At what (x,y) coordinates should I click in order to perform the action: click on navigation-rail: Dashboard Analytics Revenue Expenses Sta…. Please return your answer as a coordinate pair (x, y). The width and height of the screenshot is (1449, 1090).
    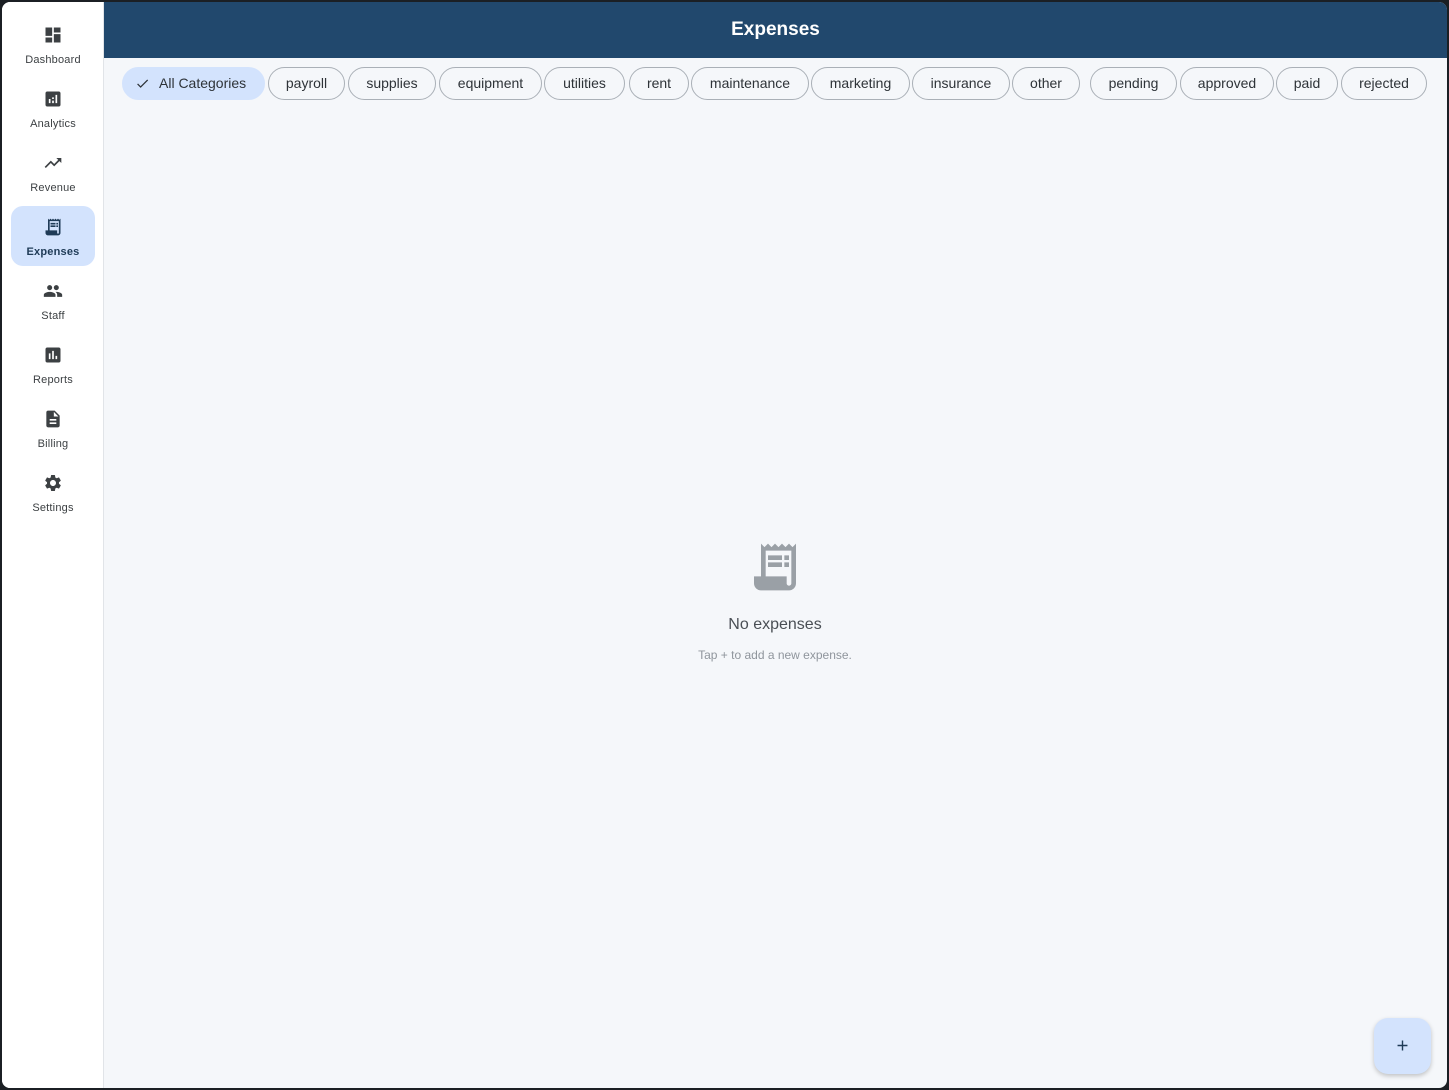
    Looking at the image, I should click on (53, 545).